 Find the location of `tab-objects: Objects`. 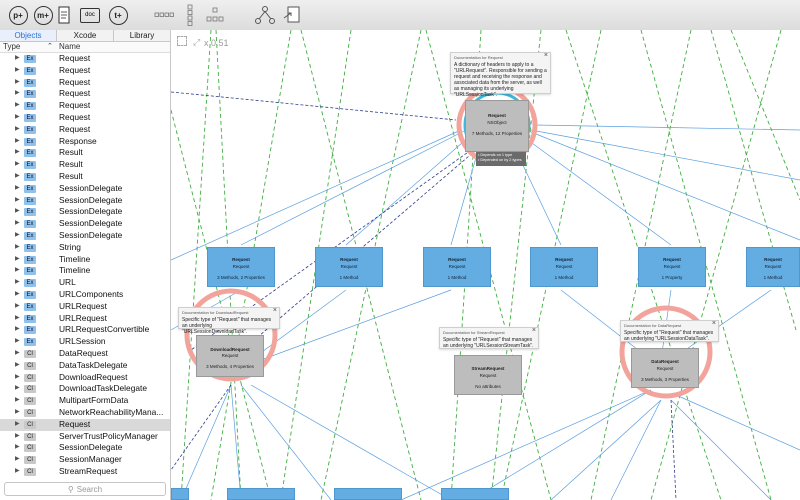

tab-objects: Objects is located at coordinates (28, 35).